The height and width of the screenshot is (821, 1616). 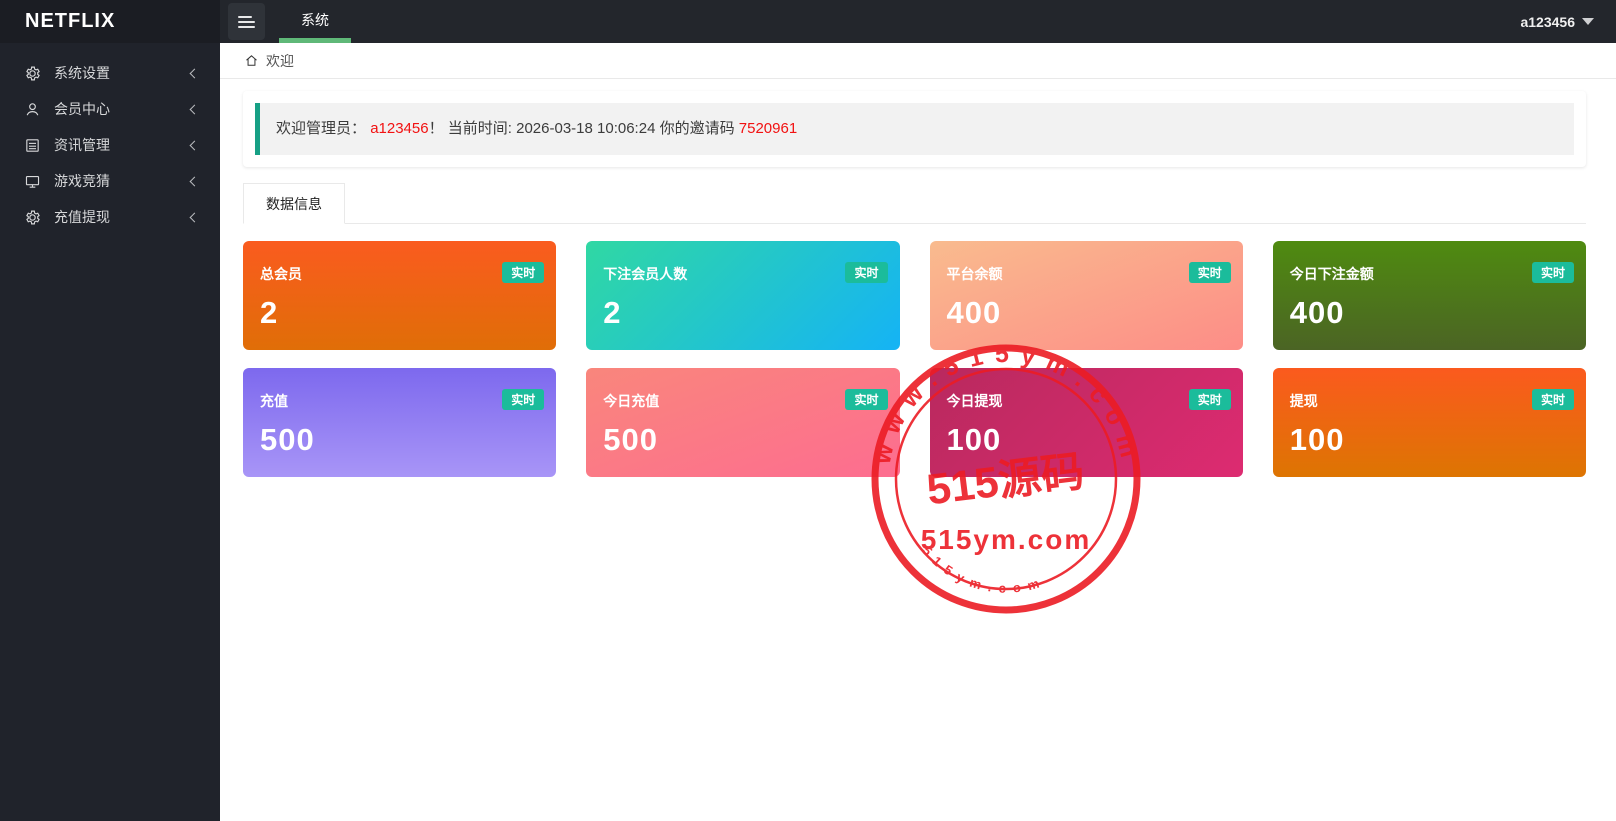 I want to click on sidebar-item-recharge-withdraw: 充值提现, so click(x=110, y=217).